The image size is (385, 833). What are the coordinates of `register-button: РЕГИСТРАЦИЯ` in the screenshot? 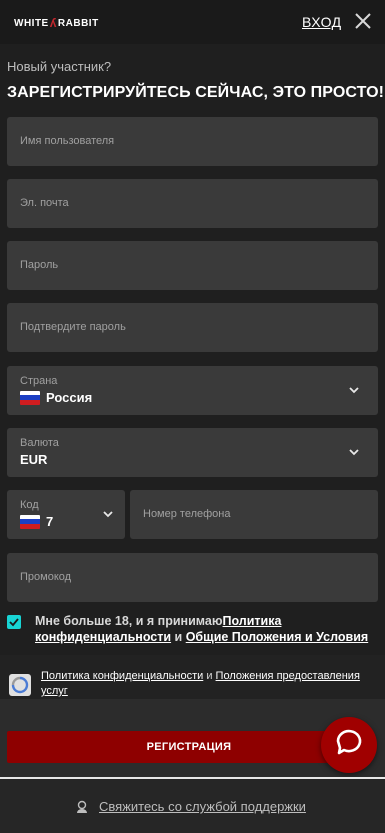 It's located at (189, 747).